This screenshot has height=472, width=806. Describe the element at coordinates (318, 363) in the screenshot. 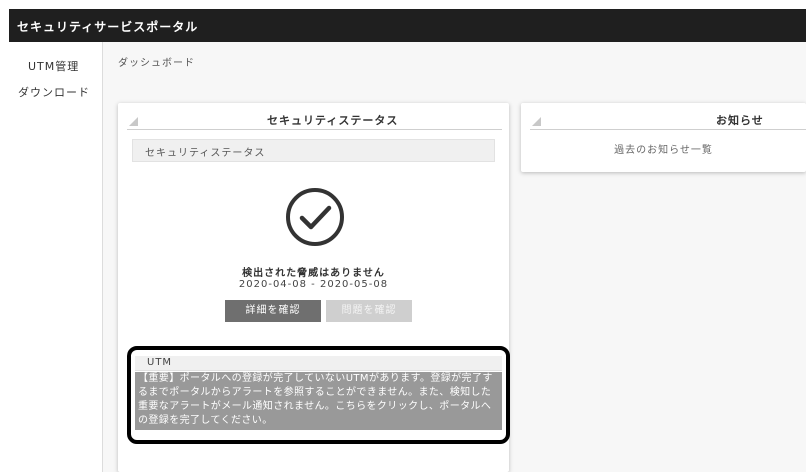

I see `utm-header: UTM` at that location.